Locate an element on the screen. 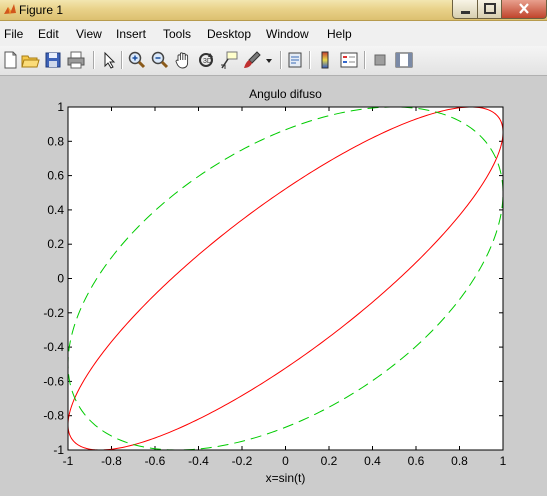 The width and height of the screenshot is (547, 496). minimize-button is located at coordinates (465, 9).